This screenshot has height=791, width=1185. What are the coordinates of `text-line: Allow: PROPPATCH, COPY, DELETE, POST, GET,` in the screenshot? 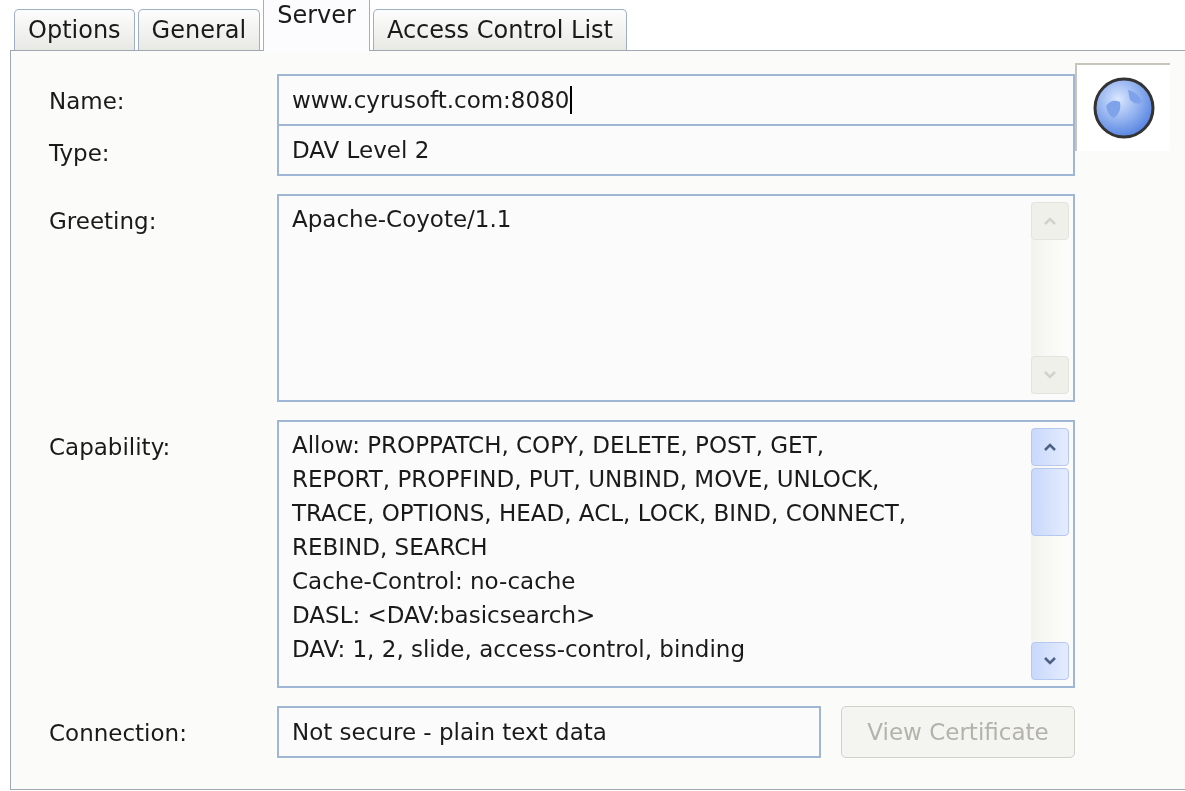 It's located at (558, 445).